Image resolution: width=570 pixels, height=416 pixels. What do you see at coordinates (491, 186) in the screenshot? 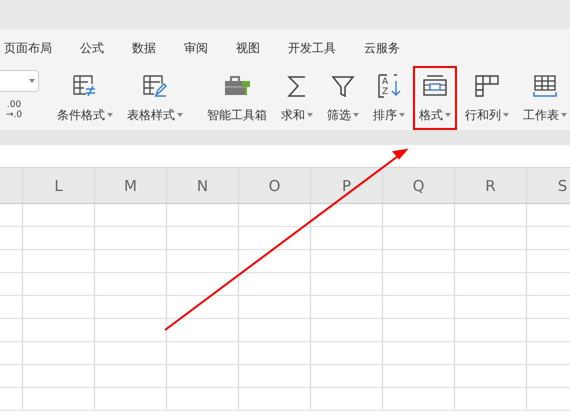
I see `column-header: R` at bounding box center [491, 186].